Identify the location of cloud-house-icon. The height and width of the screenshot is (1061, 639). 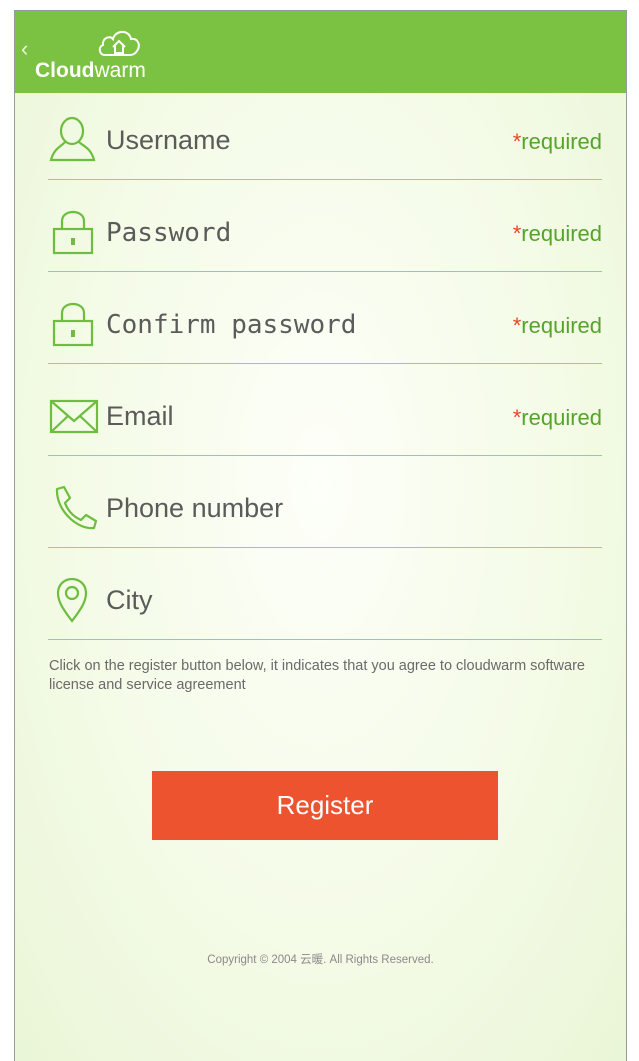
(119, 43).